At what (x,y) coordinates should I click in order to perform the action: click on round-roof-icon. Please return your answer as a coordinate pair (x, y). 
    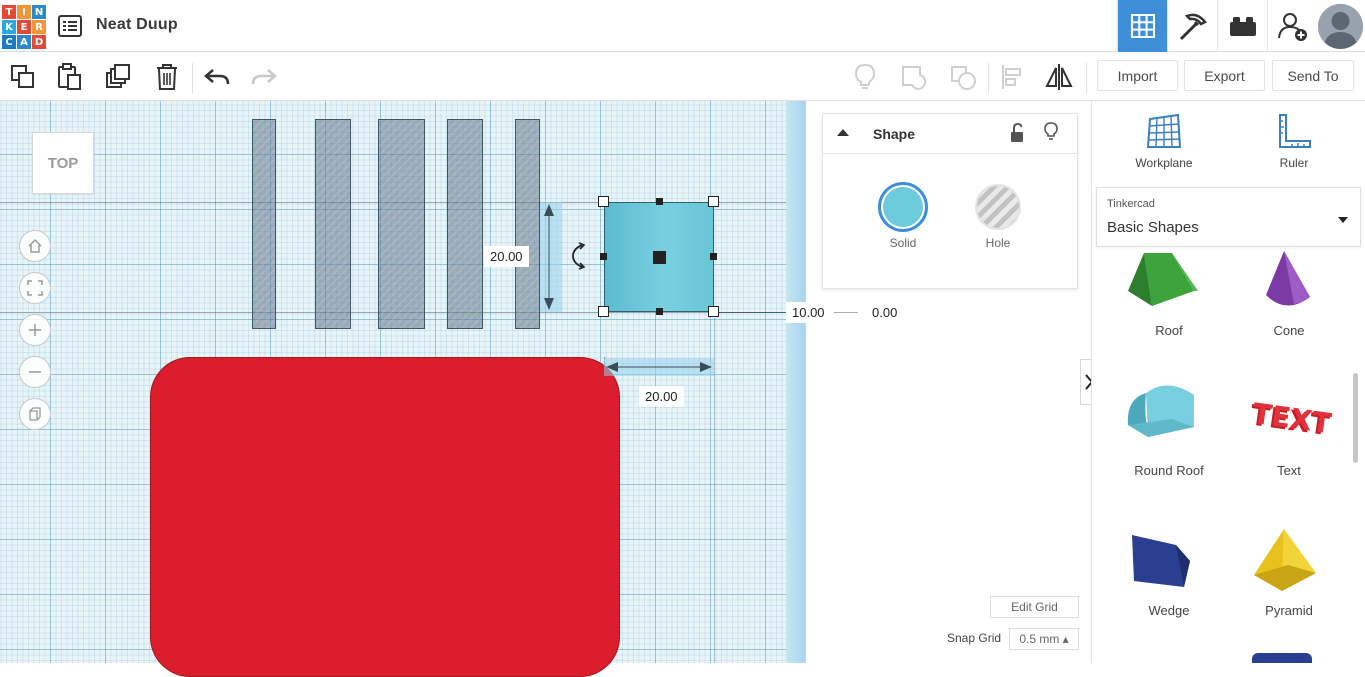
    Looking at the image, I should click on (1160, 411).